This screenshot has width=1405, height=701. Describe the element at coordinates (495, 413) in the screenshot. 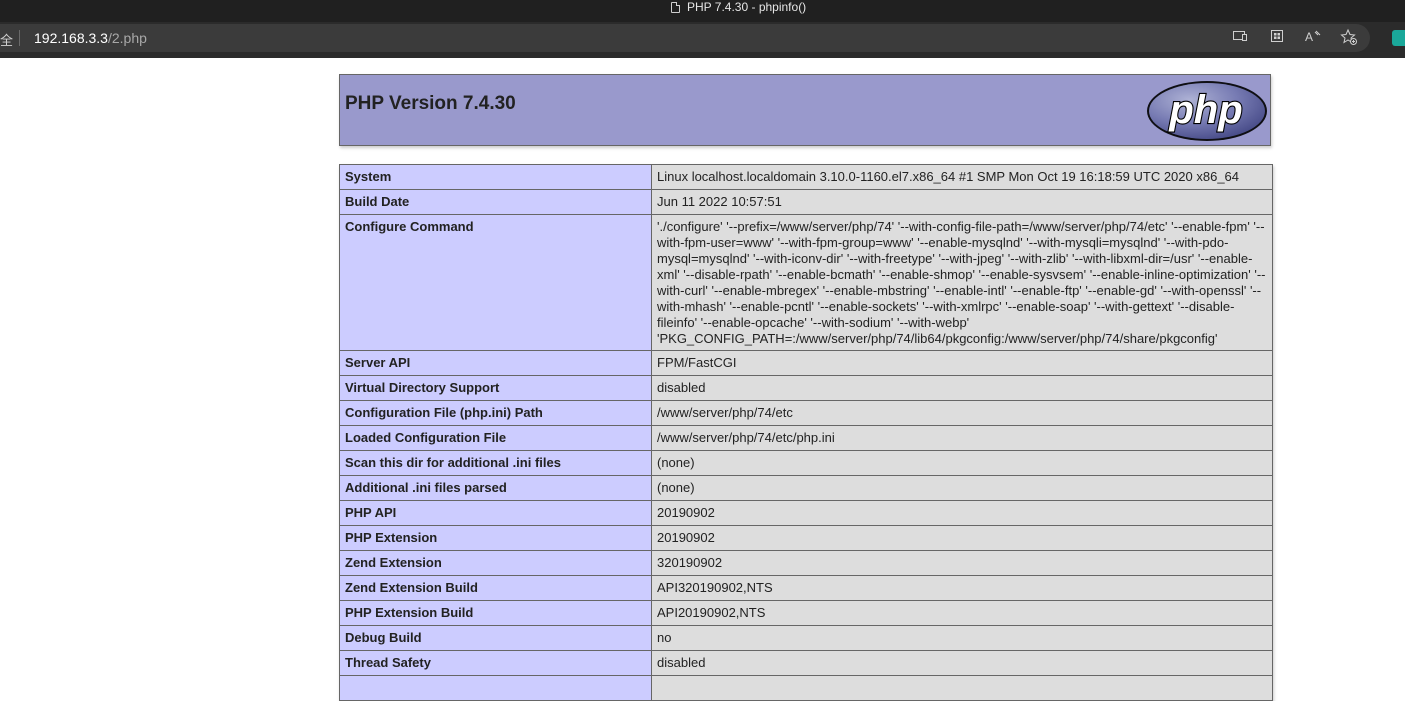

I see `row-key: Configuration File (php.ini) Path` at that location.